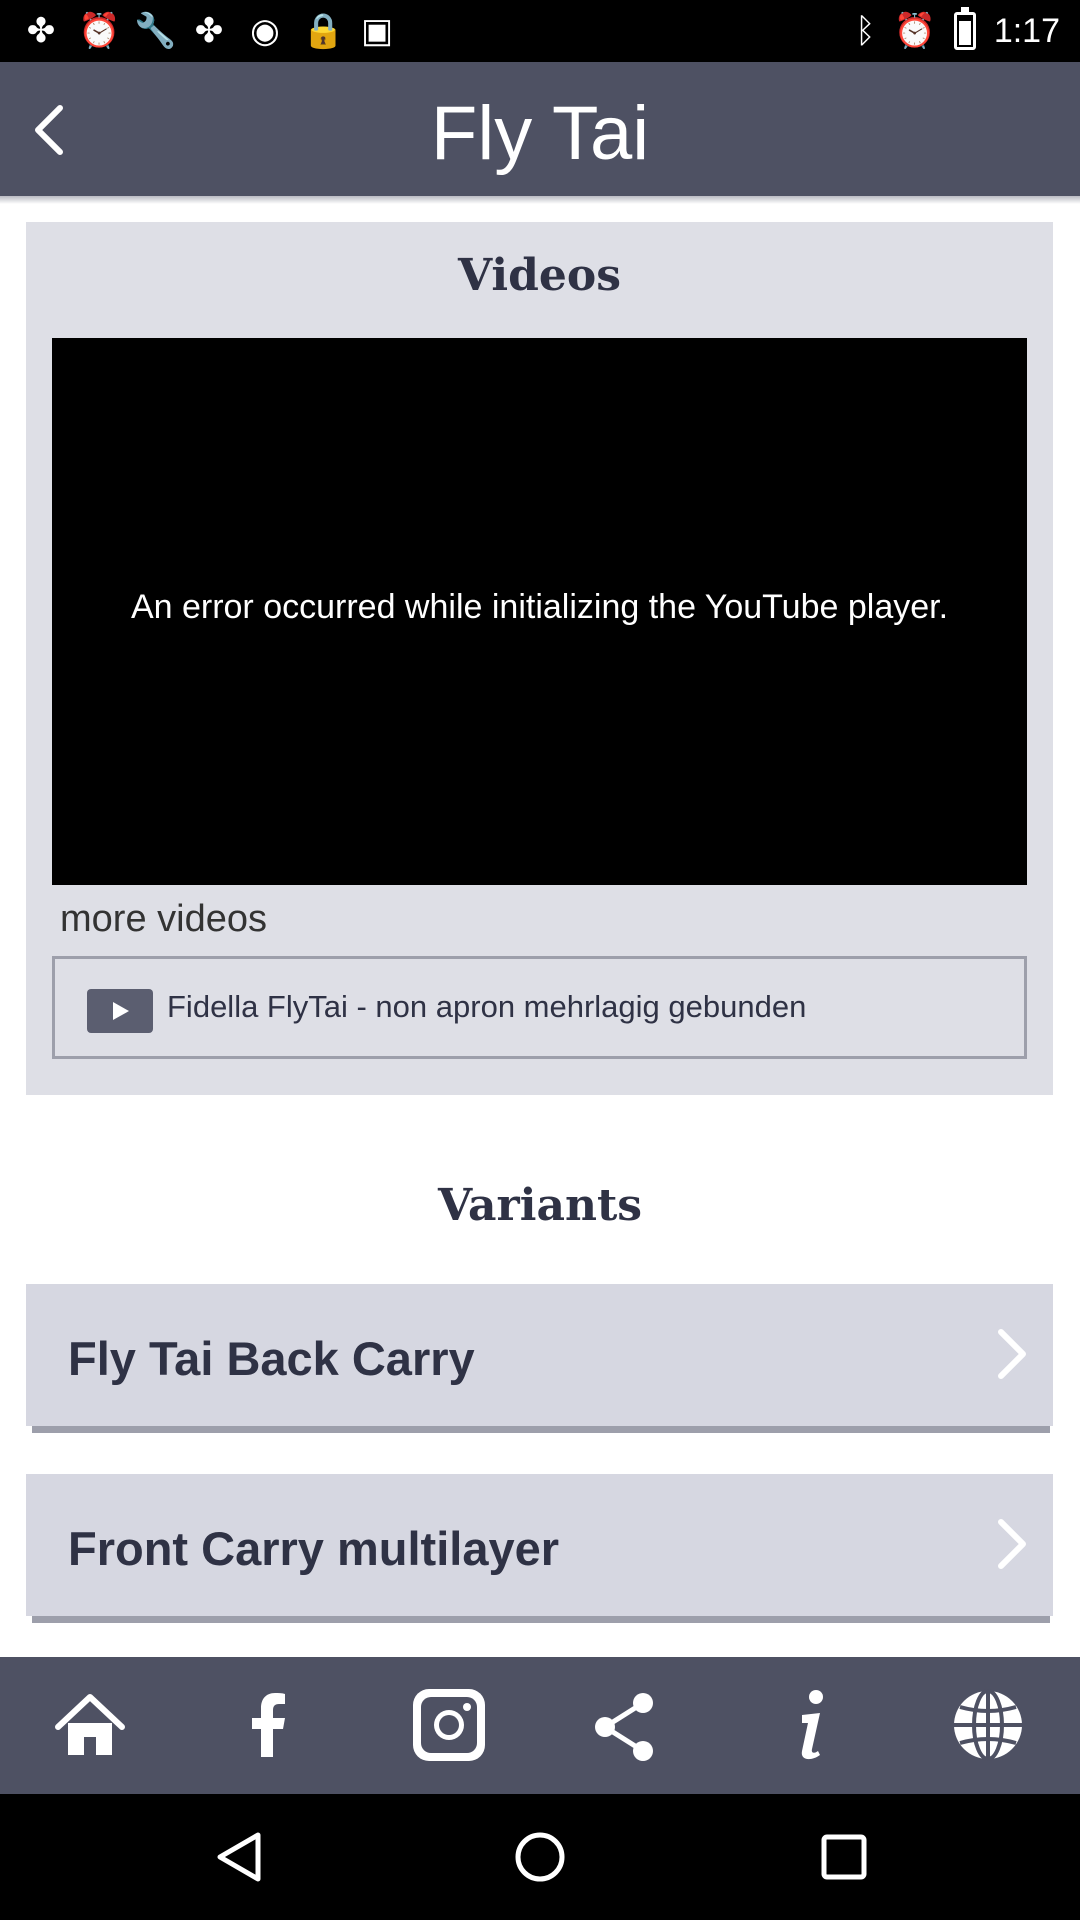 The image size is (1080, 1920). What do you see at coordinates (314, 1548) in the screenshot?
I see `variant-label: Front Carry multilayer` at bounding box center [314, 1548].